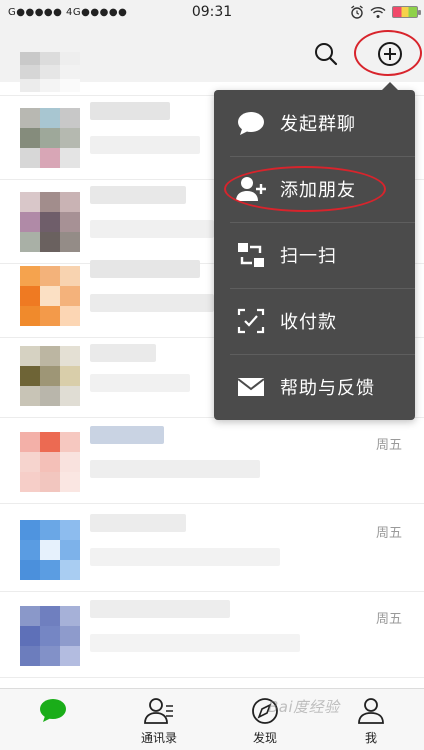 This screenshot has width=424, height=750. What do you see at coordinates (318, 190) in the screenshot?
I see `menu-item-label: 添加朋友` at bounding box center [318, 190].